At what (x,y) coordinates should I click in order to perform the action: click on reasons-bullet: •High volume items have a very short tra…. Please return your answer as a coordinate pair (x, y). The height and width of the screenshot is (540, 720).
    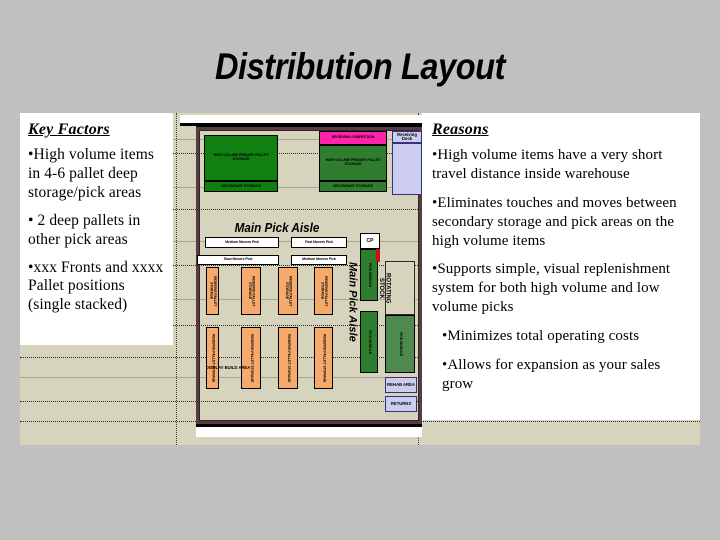
    Looking at the image, I should click on (547, 164).